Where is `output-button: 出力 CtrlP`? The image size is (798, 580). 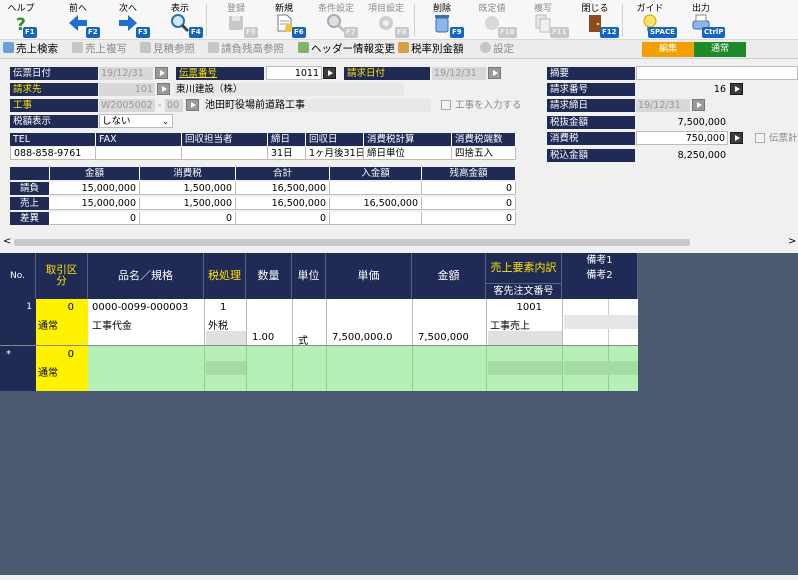
output-button: 出力 CtrlP is located at coordinates (702, 20).